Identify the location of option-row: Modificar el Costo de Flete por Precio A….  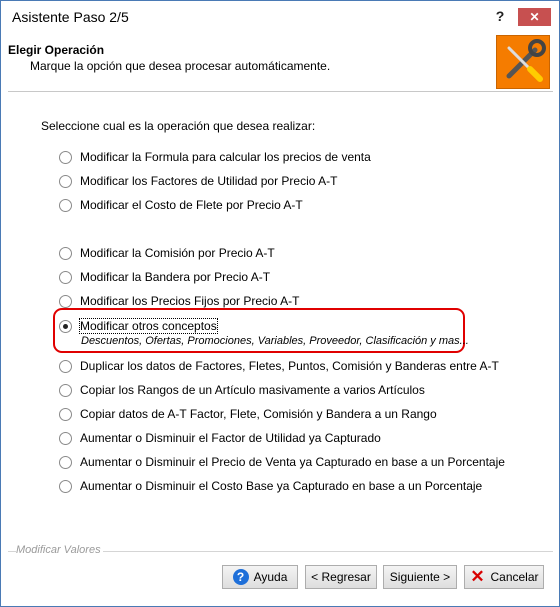
(181, 205).